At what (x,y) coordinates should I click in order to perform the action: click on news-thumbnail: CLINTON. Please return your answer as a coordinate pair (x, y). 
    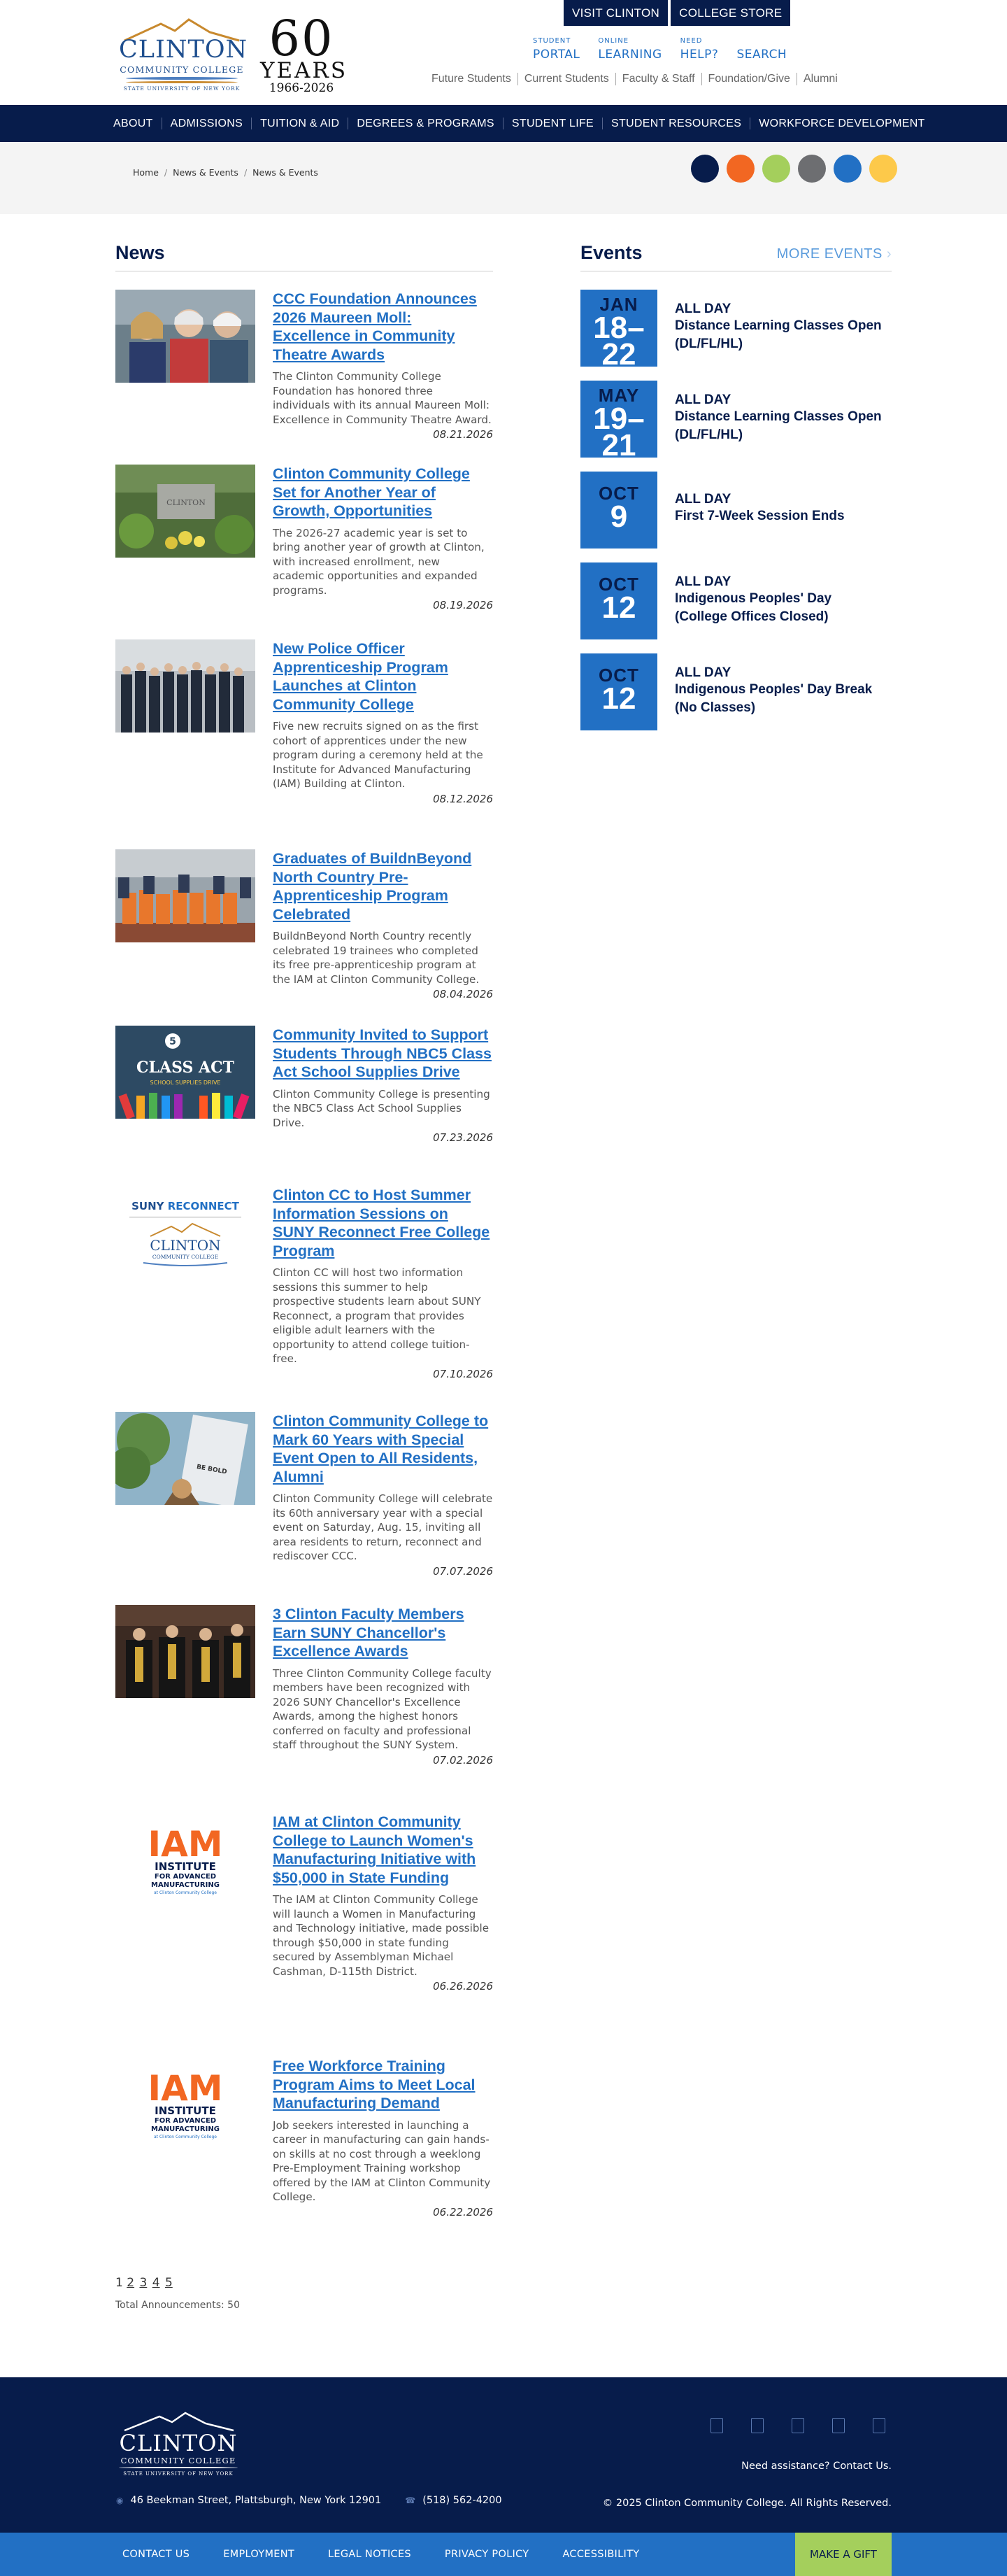
    Looking at the image, I should click on (185, 511).